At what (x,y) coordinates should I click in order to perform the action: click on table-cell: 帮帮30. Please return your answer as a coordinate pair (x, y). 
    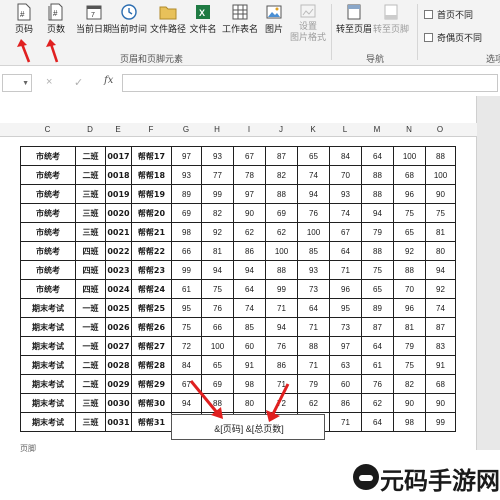
    Looking at the image, I should click on (151, 403).